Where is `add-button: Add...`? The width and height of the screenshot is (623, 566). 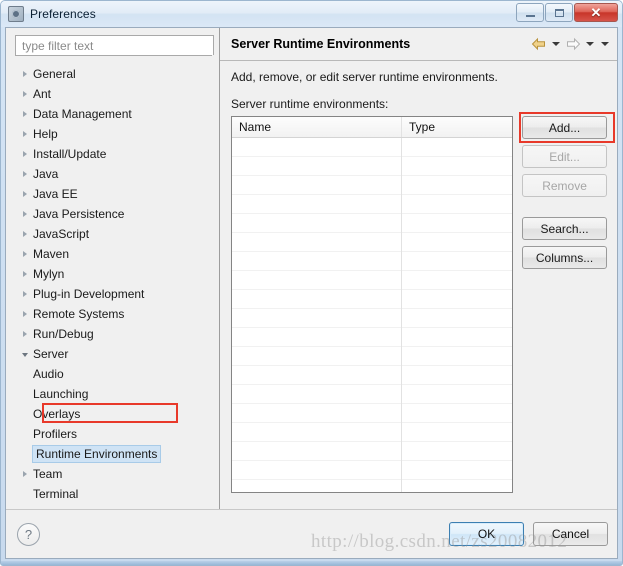 add-button: Add... is located at coordinates (564, 127).